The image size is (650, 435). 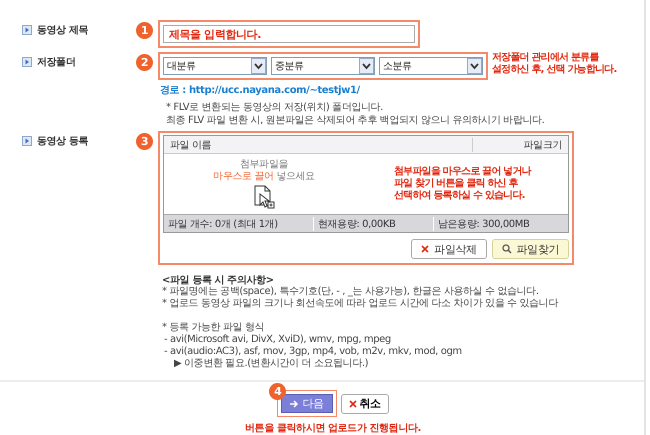 What do you see at coordinates (275, 107) in the screenshot?
I see `folder-note: * FLV로 변환되는 동영상의 저장(위치) 폴더입니다.` at bounding box center [275, 107].